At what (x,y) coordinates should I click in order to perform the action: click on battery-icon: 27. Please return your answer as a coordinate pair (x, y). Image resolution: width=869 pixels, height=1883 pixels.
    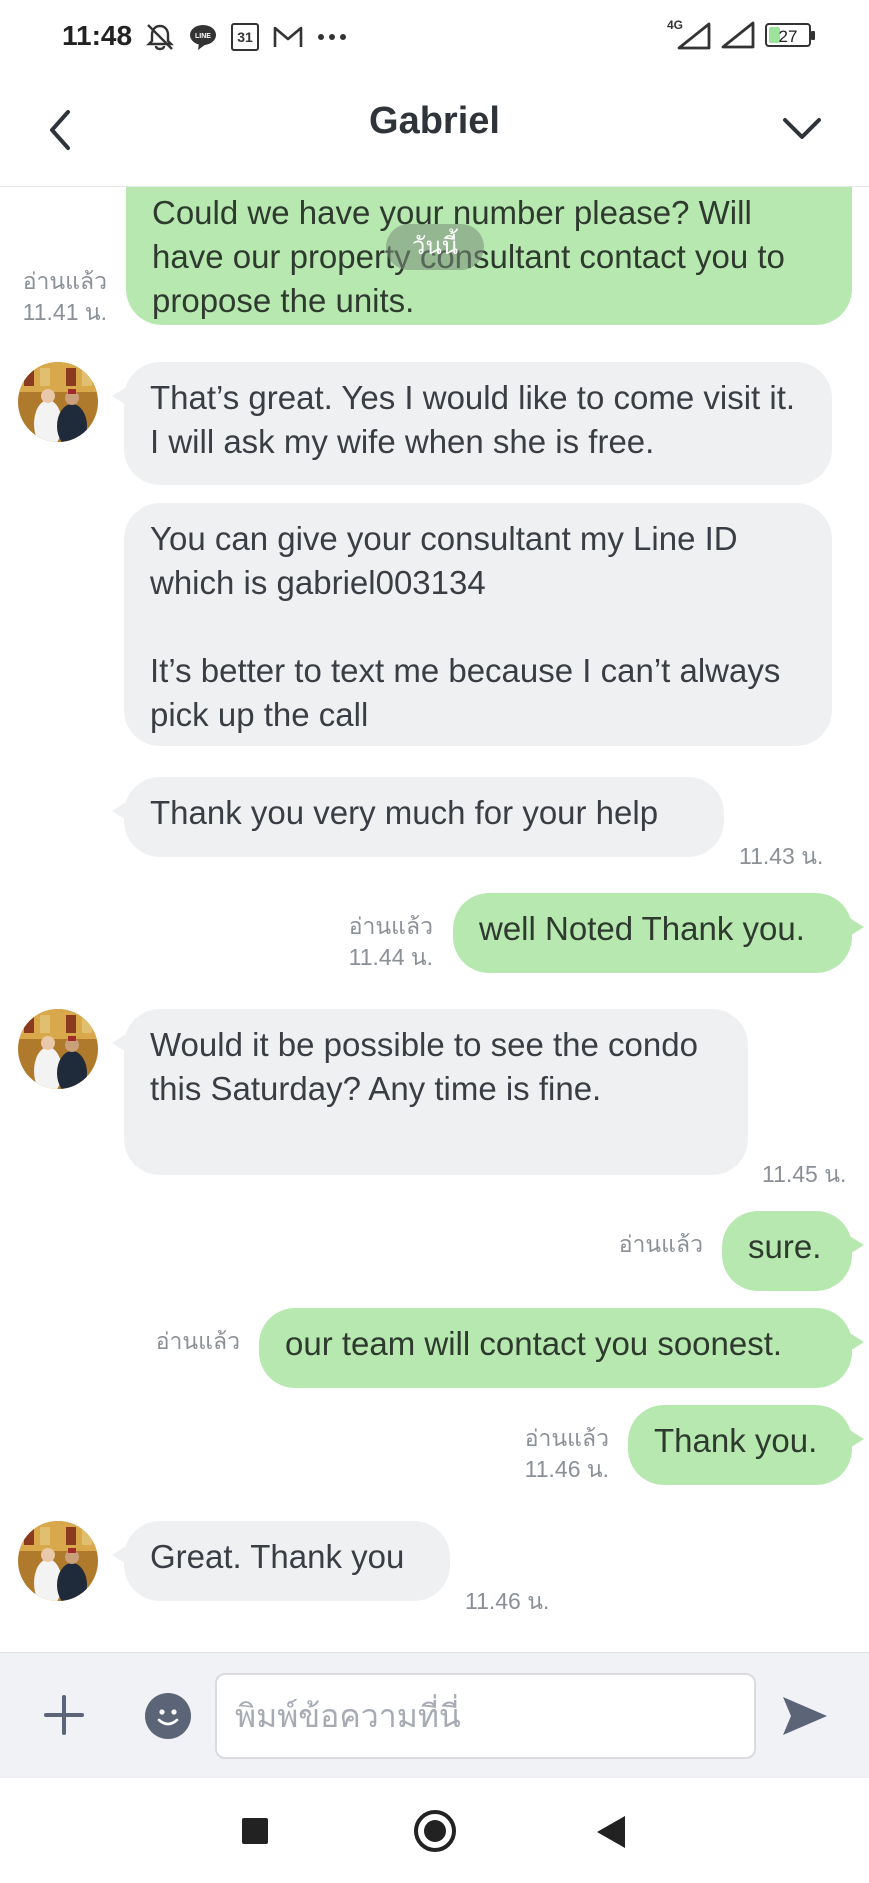
    Looking at the image, I should click on (790, 35).